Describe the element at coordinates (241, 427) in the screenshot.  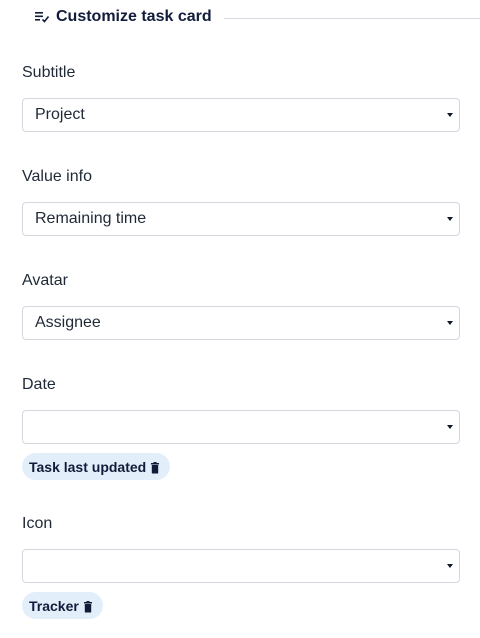
I see `date-select` at that location.